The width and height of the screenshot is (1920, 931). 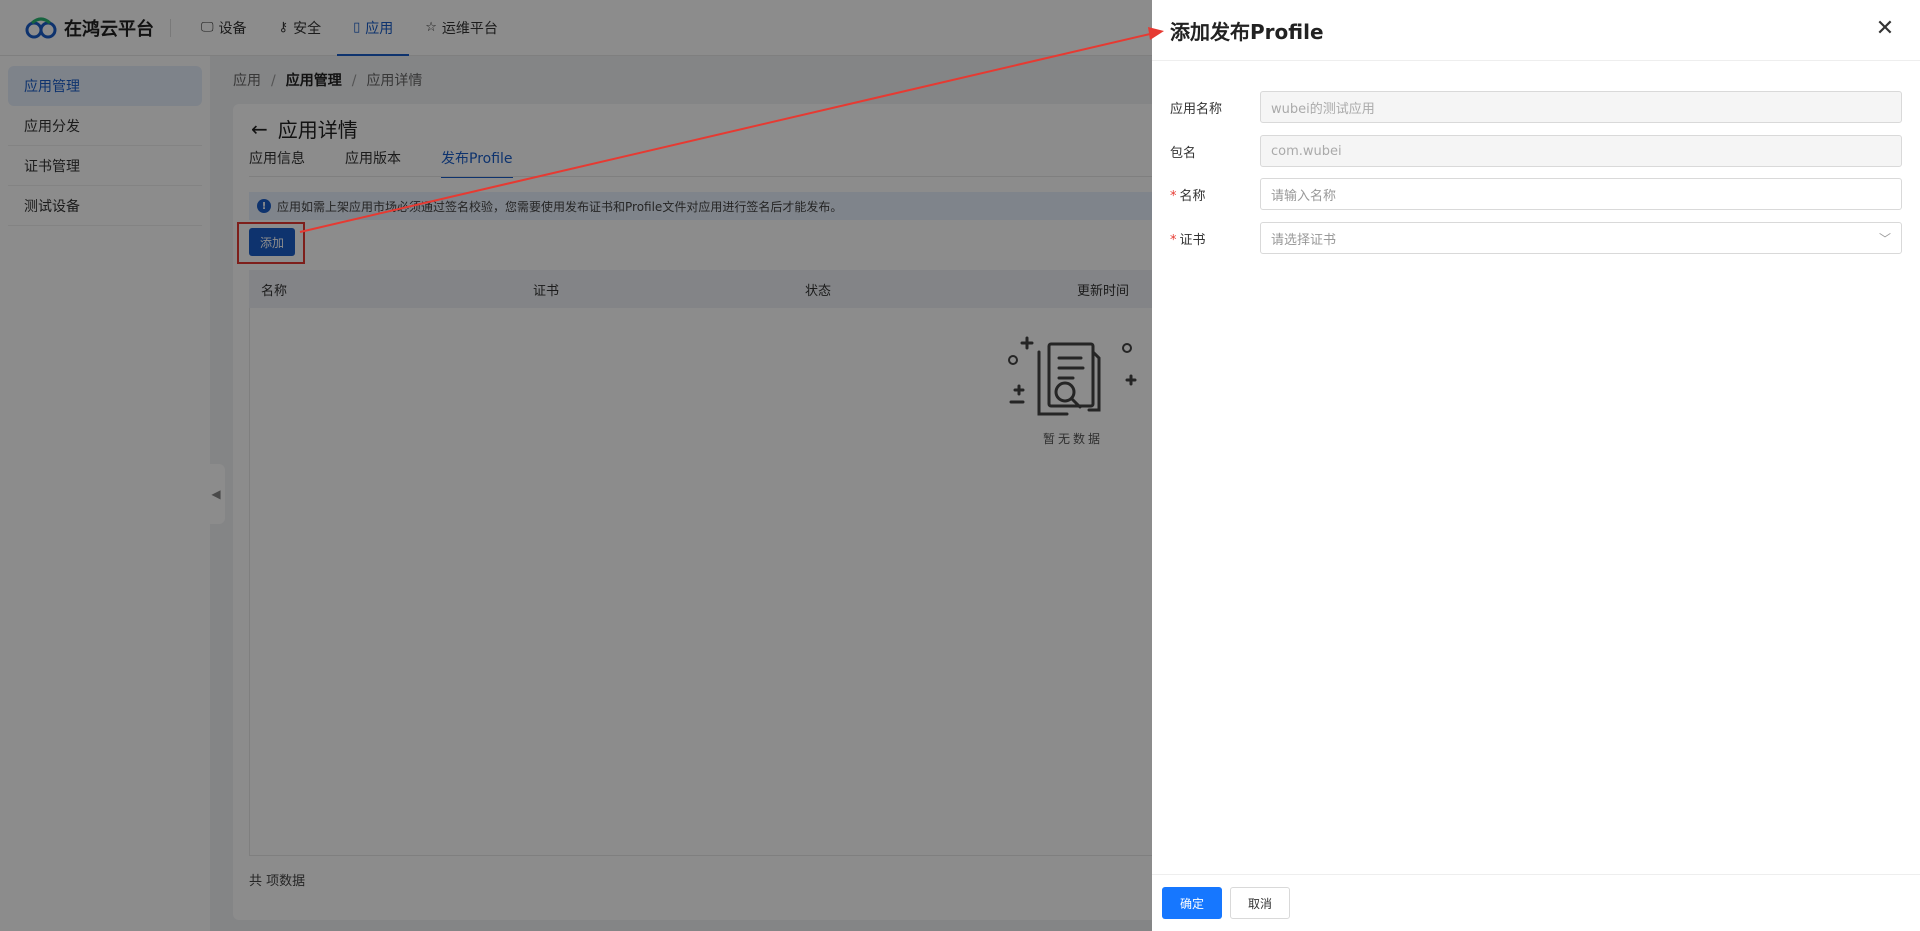 I want to click on form-row-package: 包名 com.wubei, so click(x=1536, y=151).